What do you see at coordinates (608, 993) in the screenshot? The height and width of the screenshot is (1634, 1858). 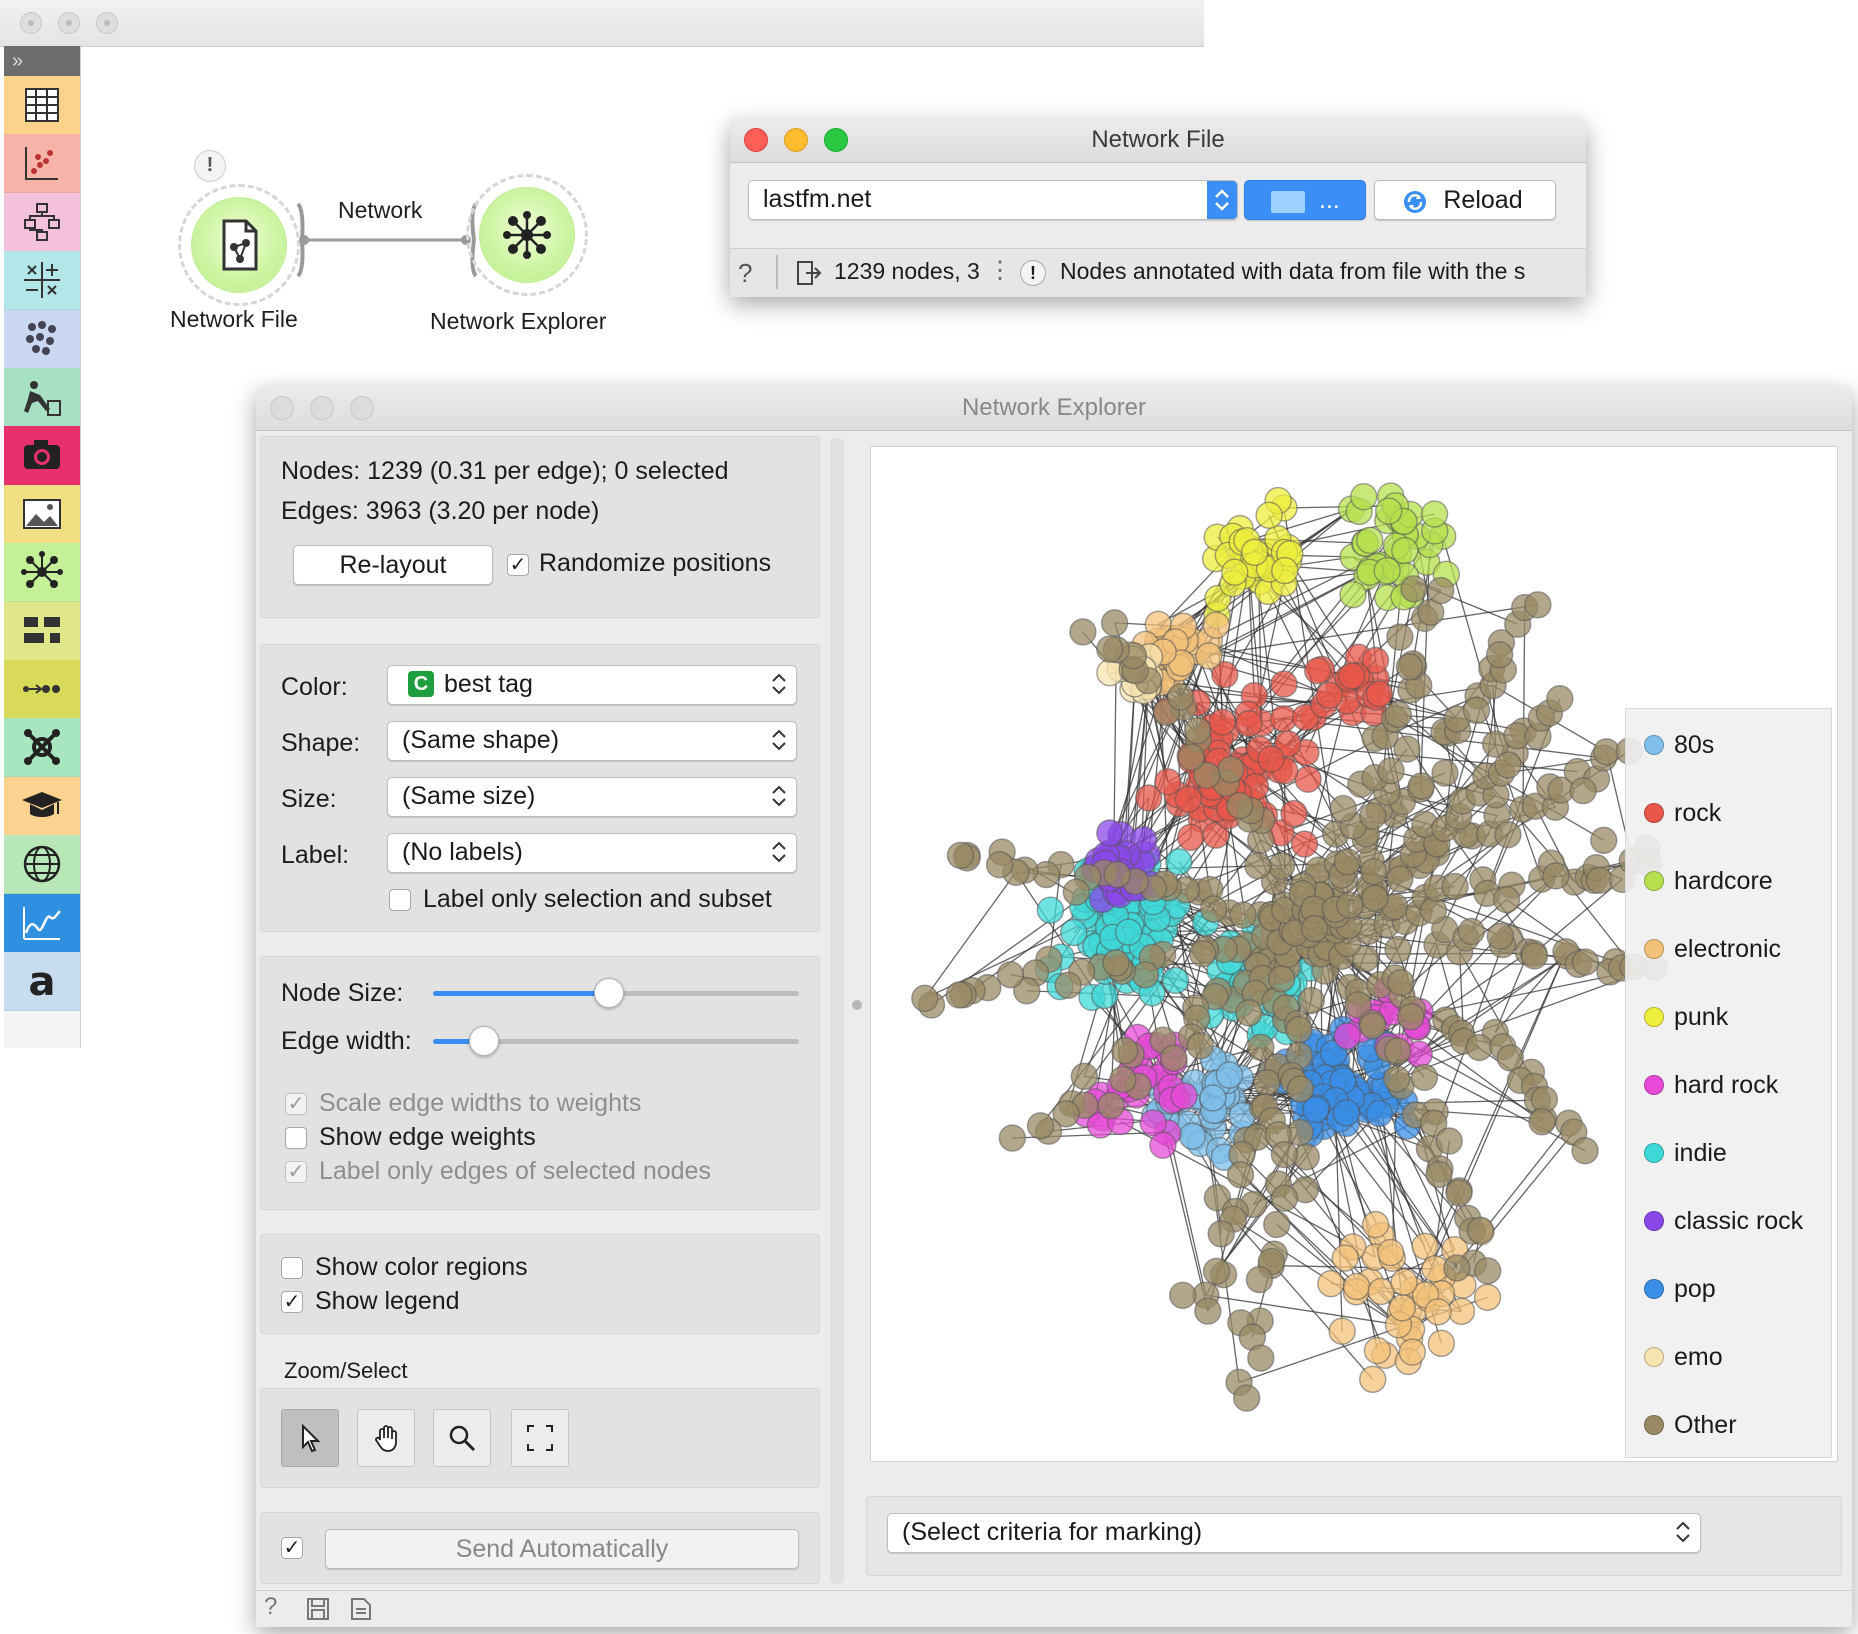 I see `node-size-slider` at bounding box center [608, 993].